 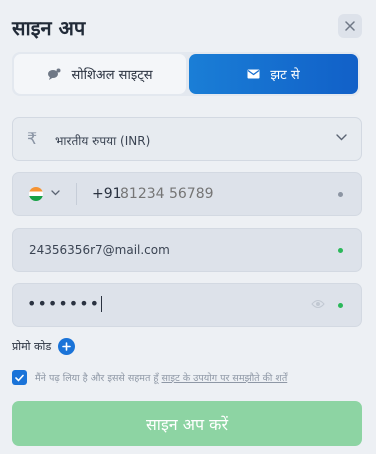 I want to click on add-promo-button, so click(x=67, y=346).